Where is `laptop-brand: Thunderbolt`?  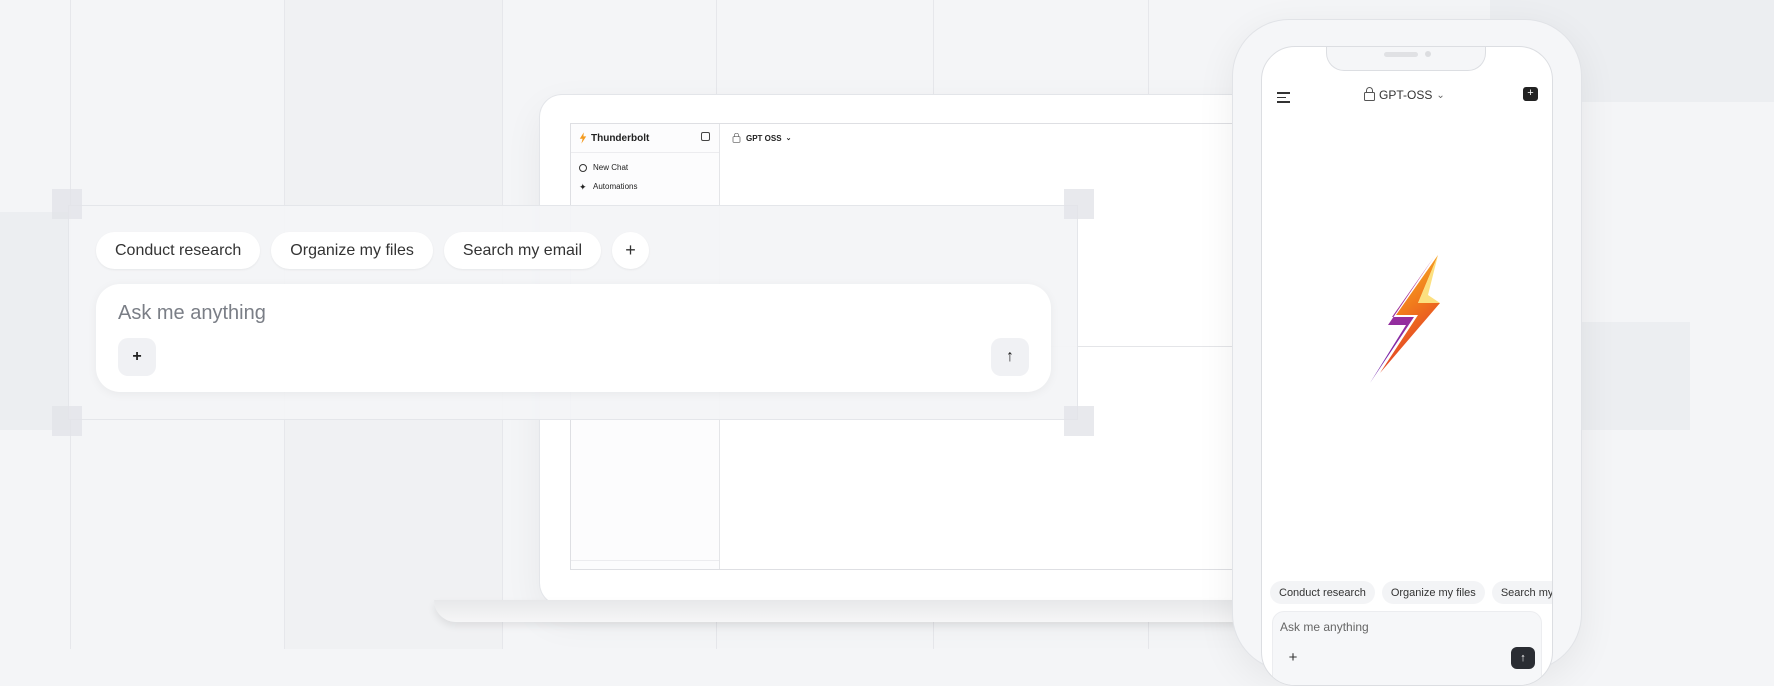
laptop-brand: Thunderbolt is located at coordinates (614, 138).